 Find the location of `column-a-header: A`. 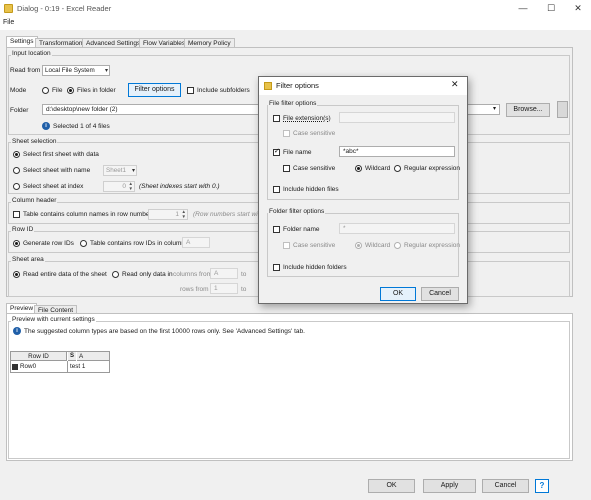

column-a-header: A is located at coordinates (93, 356).